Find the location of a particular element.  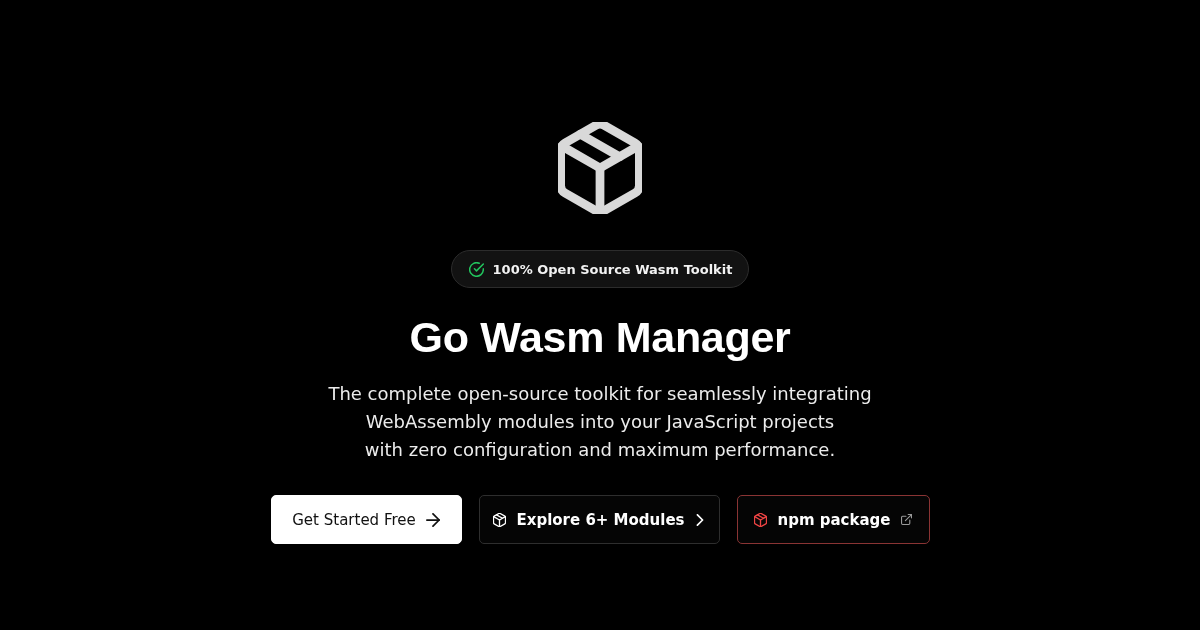

external-link-icon is located at coordinates (906, 519).